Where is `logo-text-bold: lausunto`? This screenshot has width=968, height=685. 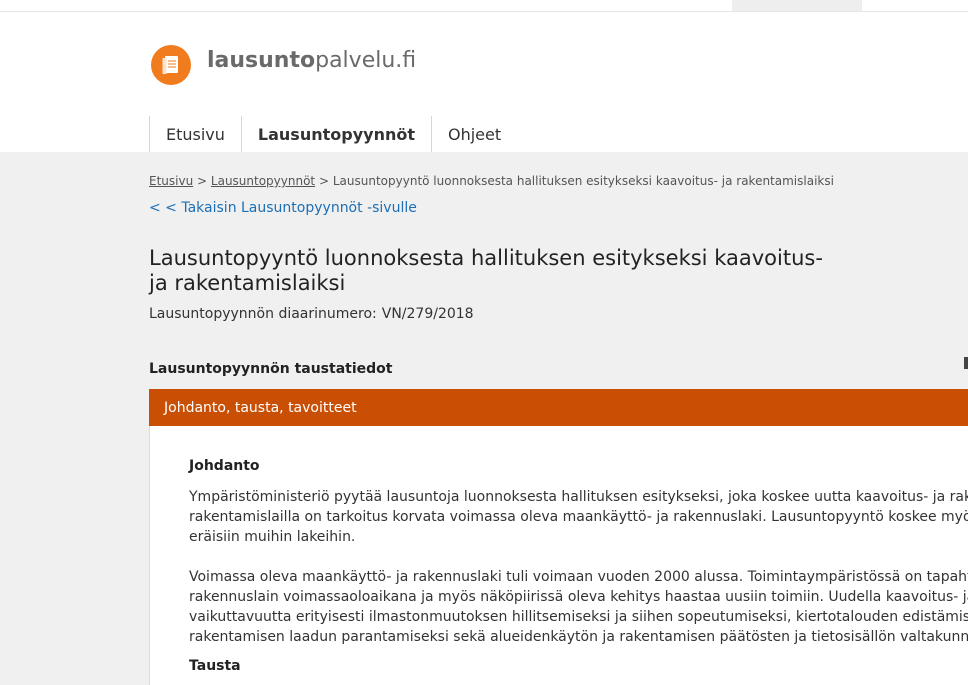
logo-text-bold: lausunto is located at coordinates (261, 60).